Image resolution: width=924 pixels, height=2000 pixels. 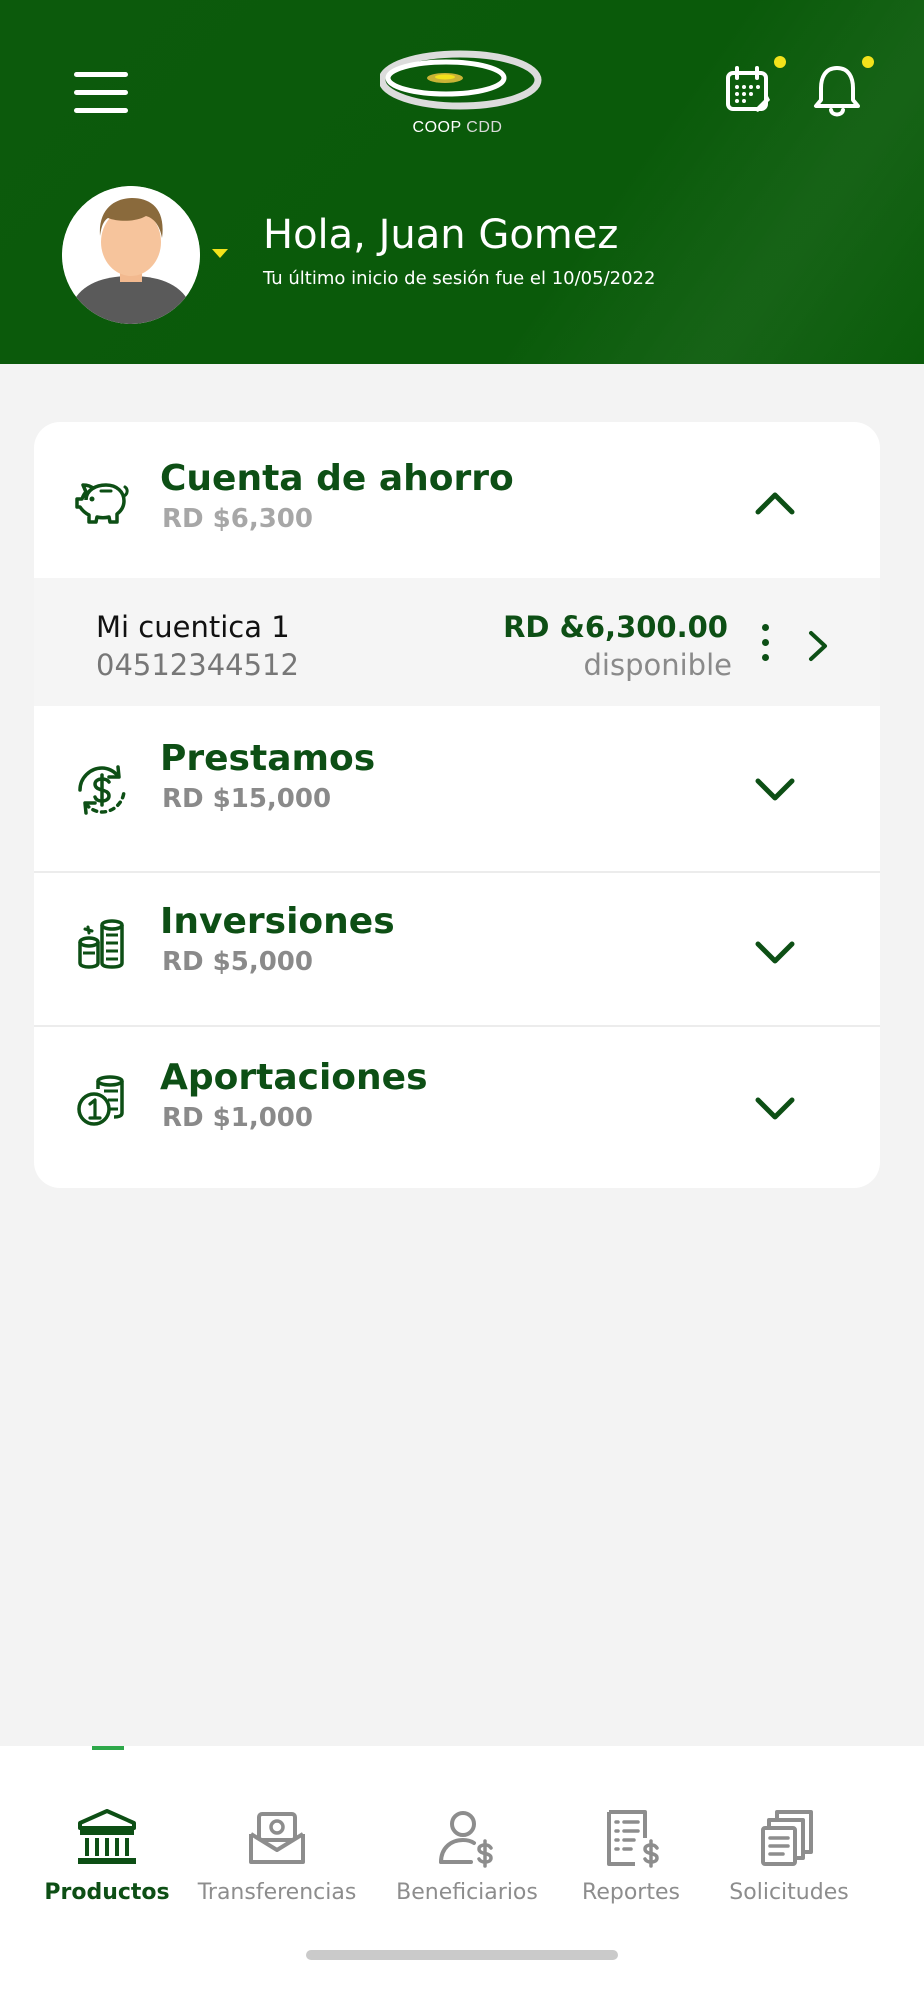 What do you see at coordinates (818, 646) in the screenshot?
I see `chevron-right-icon` at bounding box center [818, 646].